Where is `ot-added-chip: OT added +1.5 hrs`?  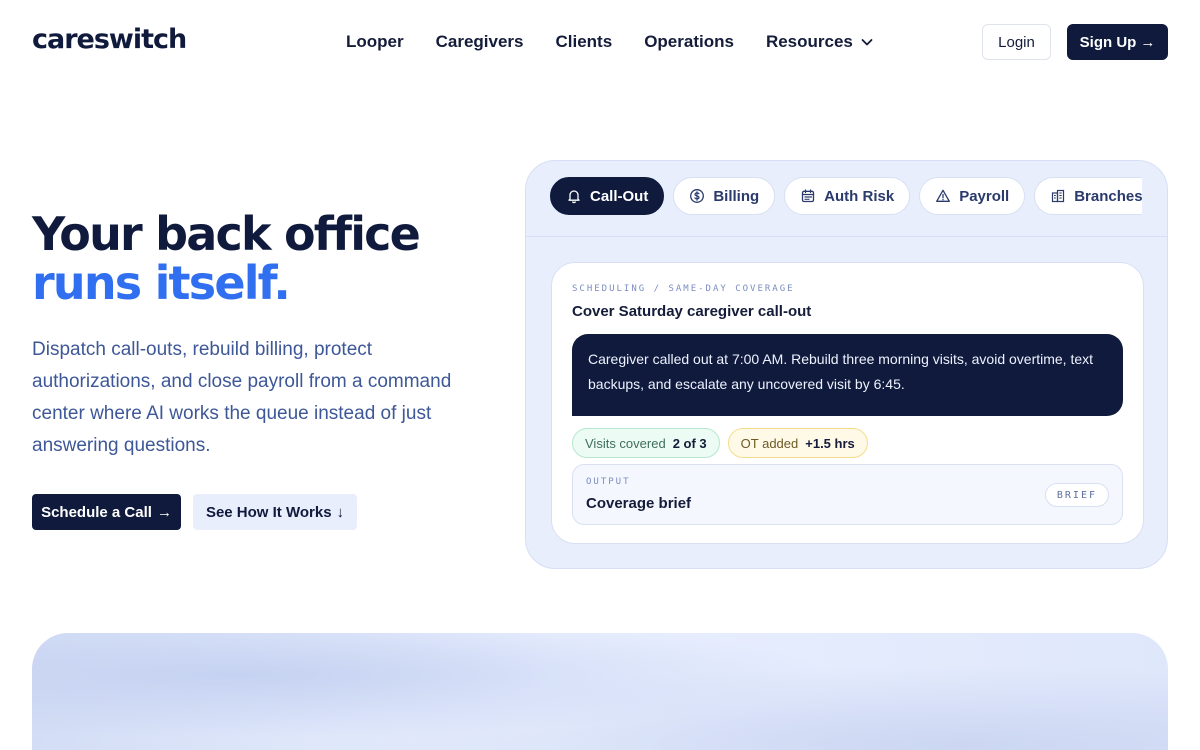 ot-added-chip: OT added +1.5 hrs is located at coordinates (797, 443).